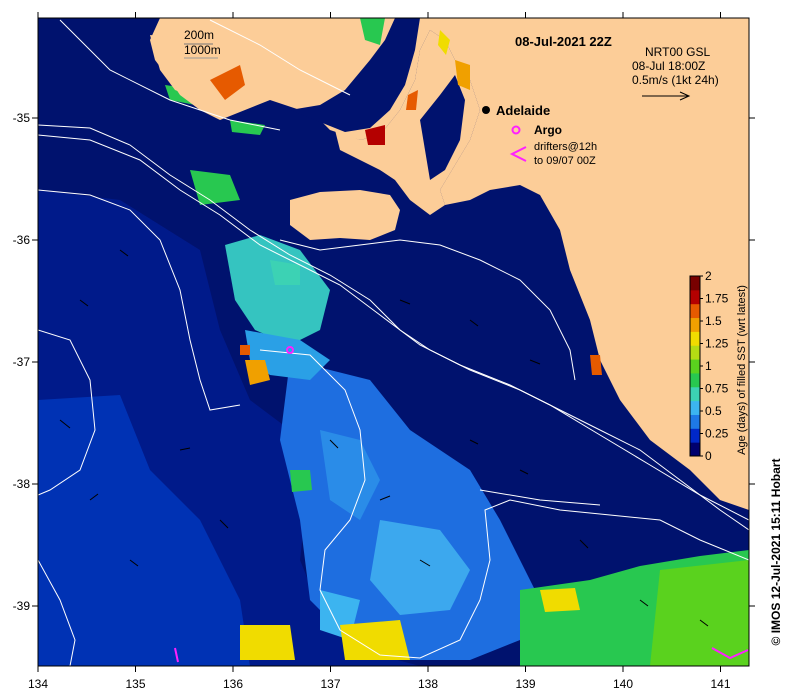 This screenshot has width=791, height=700. I want to click on colorbar-tick-label: 1.5, so click(713, 321).